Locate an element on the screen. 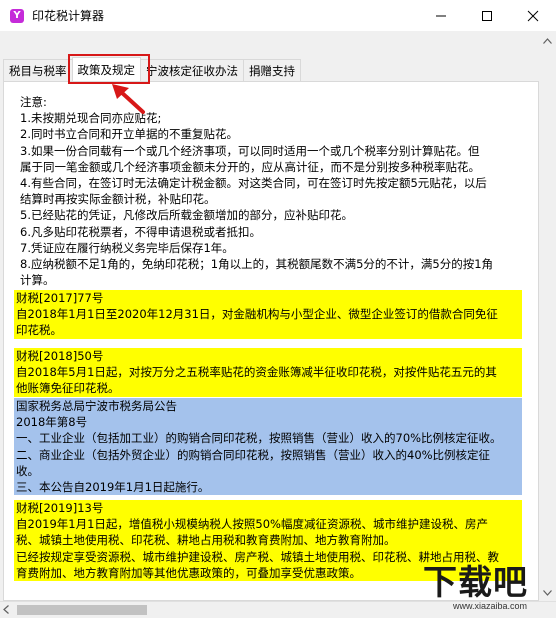 The height and width of the screenshot is (618, 556). scroll-down-button is located at coordinates (547, 593).